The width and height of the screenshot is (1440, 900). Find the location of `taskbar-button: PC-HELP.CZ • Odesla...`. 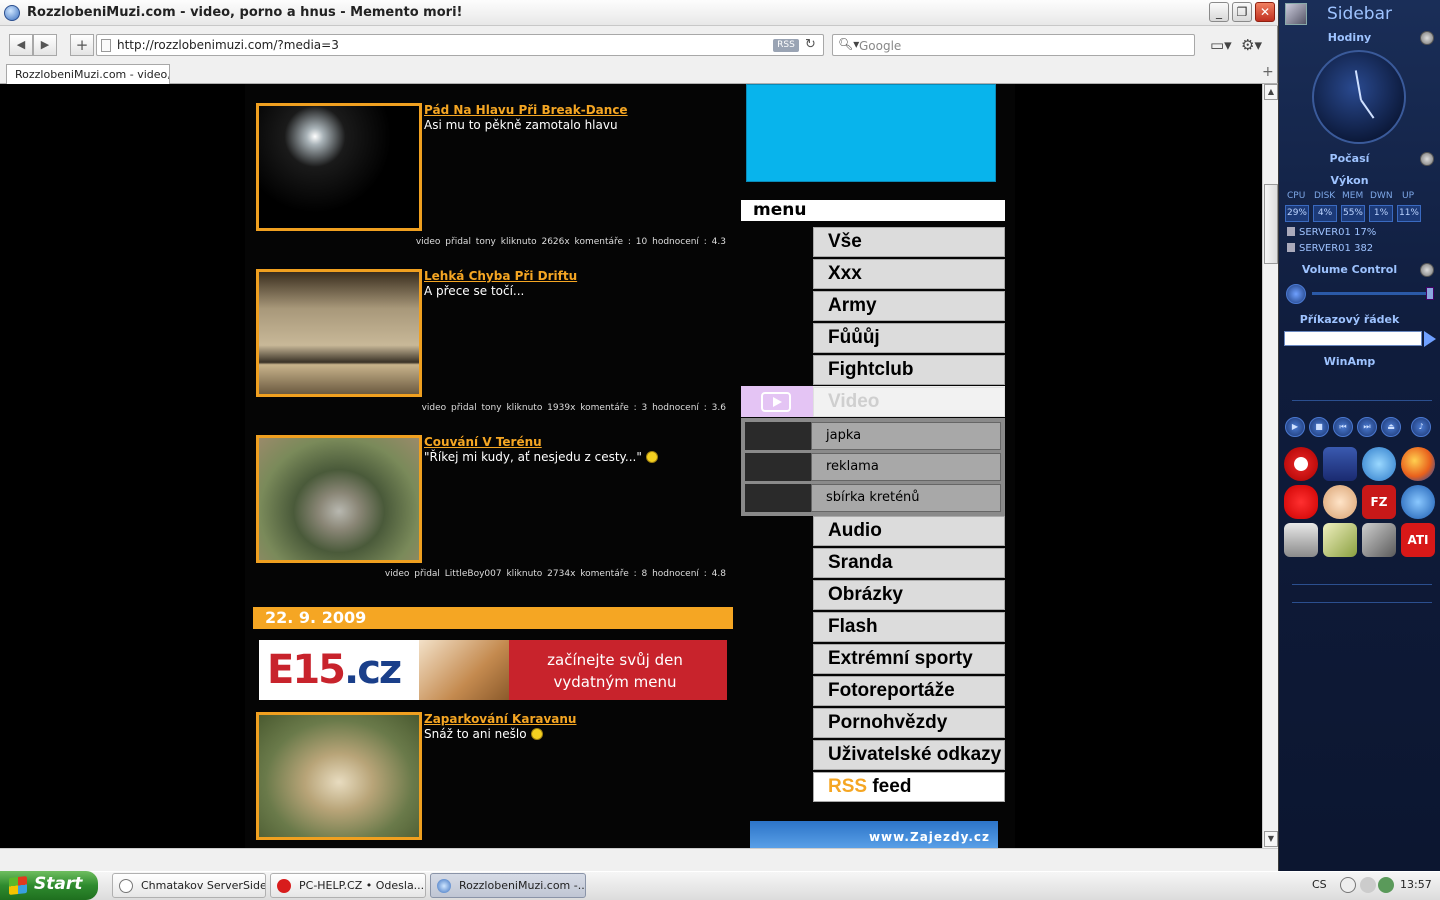

taskbar-button: PC-HELP.CZ • Odesla... is located at coordinates (348, 885).